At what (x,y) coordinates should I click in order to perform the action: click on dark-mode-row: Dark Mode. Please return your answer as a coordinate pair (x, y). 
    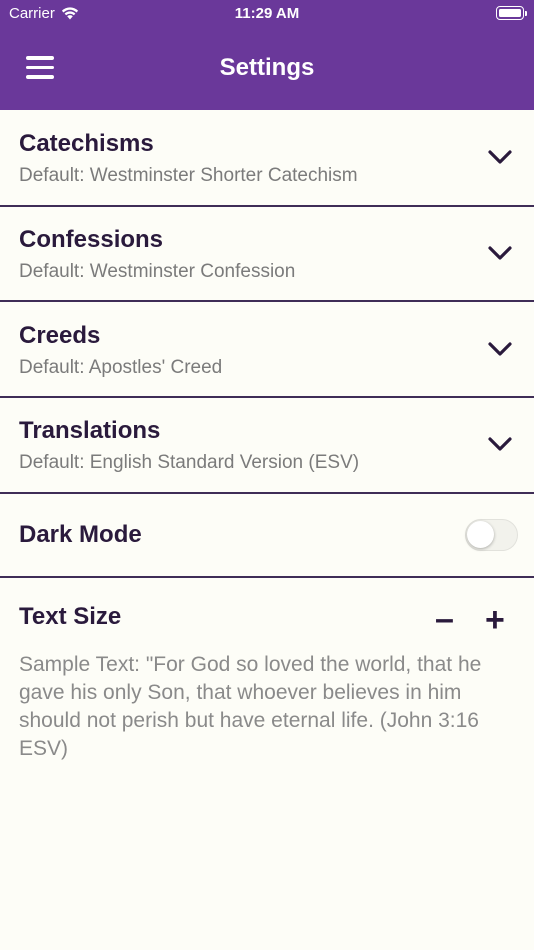
    Looking at the image, I should click on (267, 536).